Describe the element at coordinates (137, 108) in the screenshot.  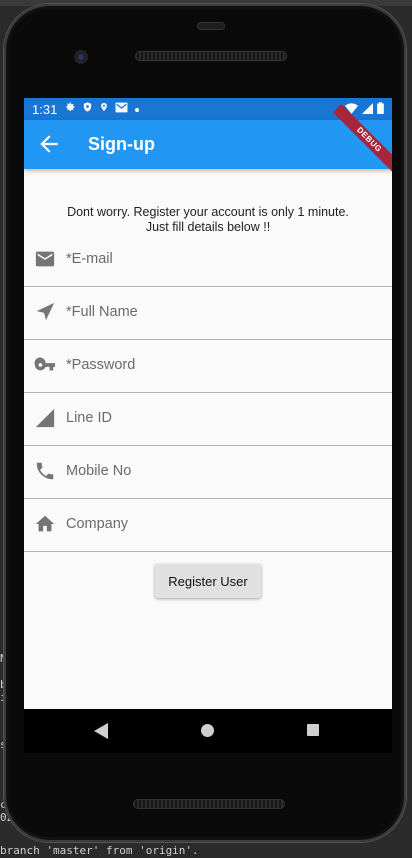
I see `dot-icon` at that location.